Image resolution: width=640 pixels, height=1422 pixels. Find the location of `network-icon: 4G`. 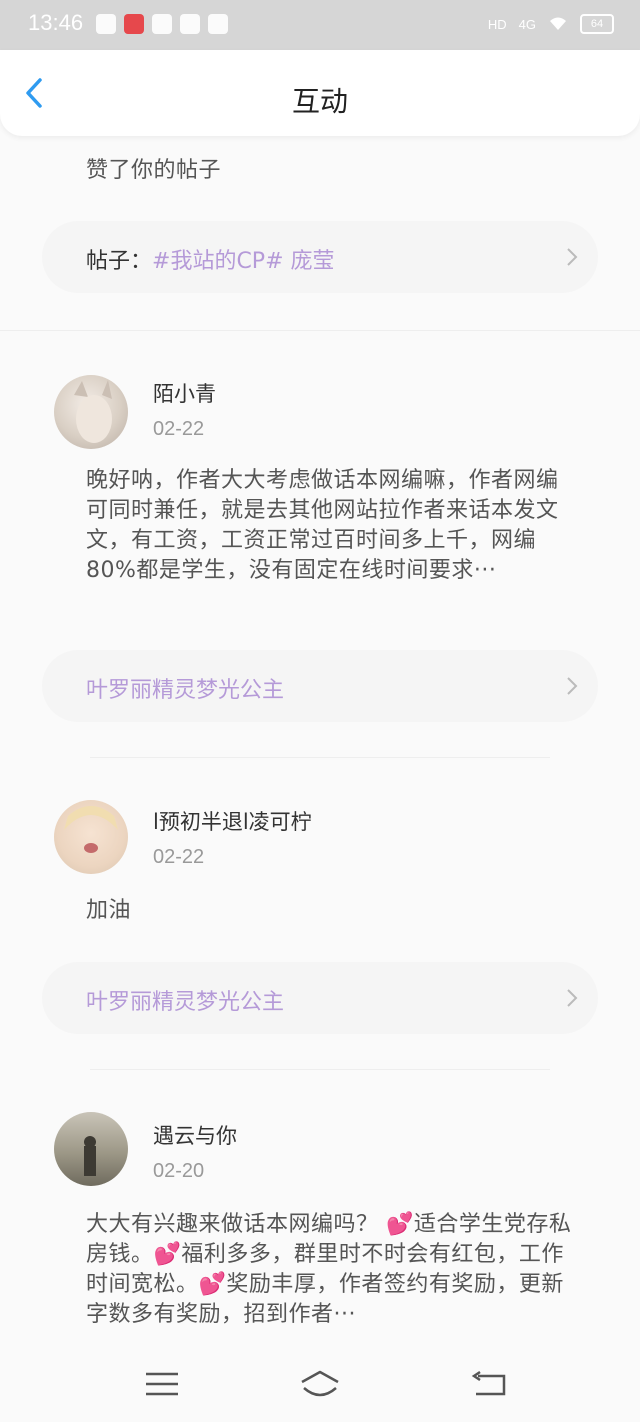

network-icon: 4G is located at coordinates (527, 24).